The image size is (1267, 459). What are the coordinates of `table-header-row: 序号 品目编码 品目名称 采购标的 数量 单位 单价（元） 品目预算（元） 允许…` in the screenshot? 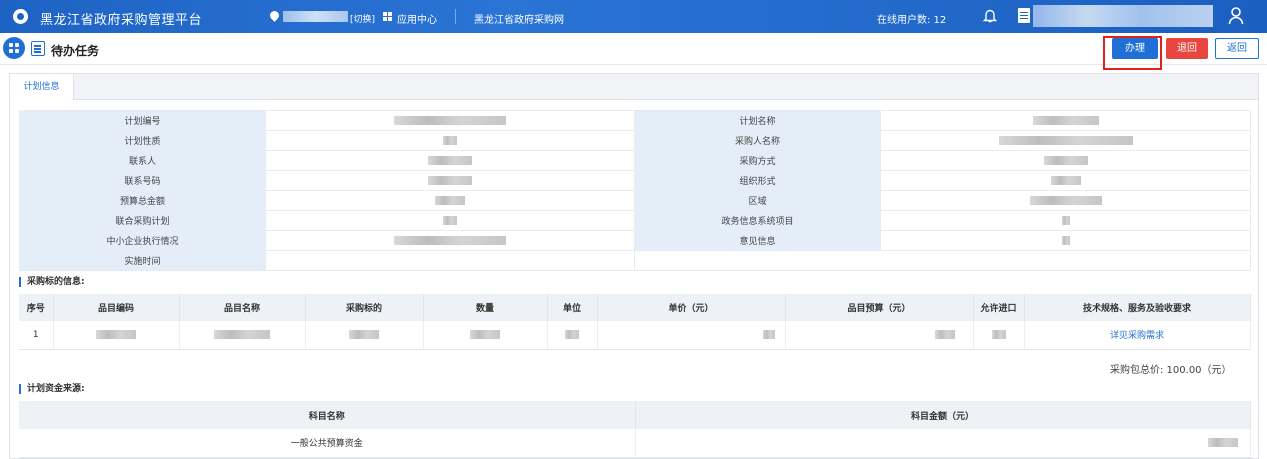 It's located at (635, 307).